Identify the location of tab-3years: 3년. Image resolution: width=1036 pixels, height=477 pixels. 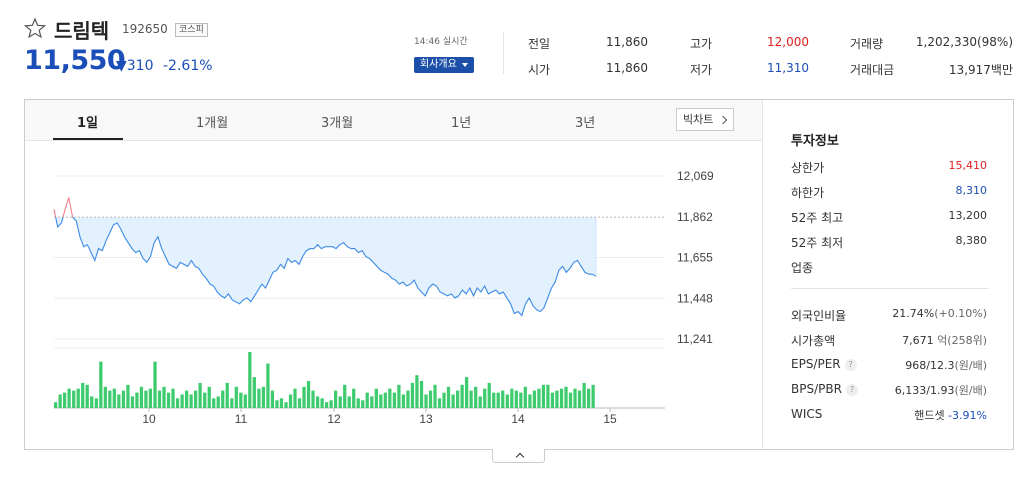
(585, 121).